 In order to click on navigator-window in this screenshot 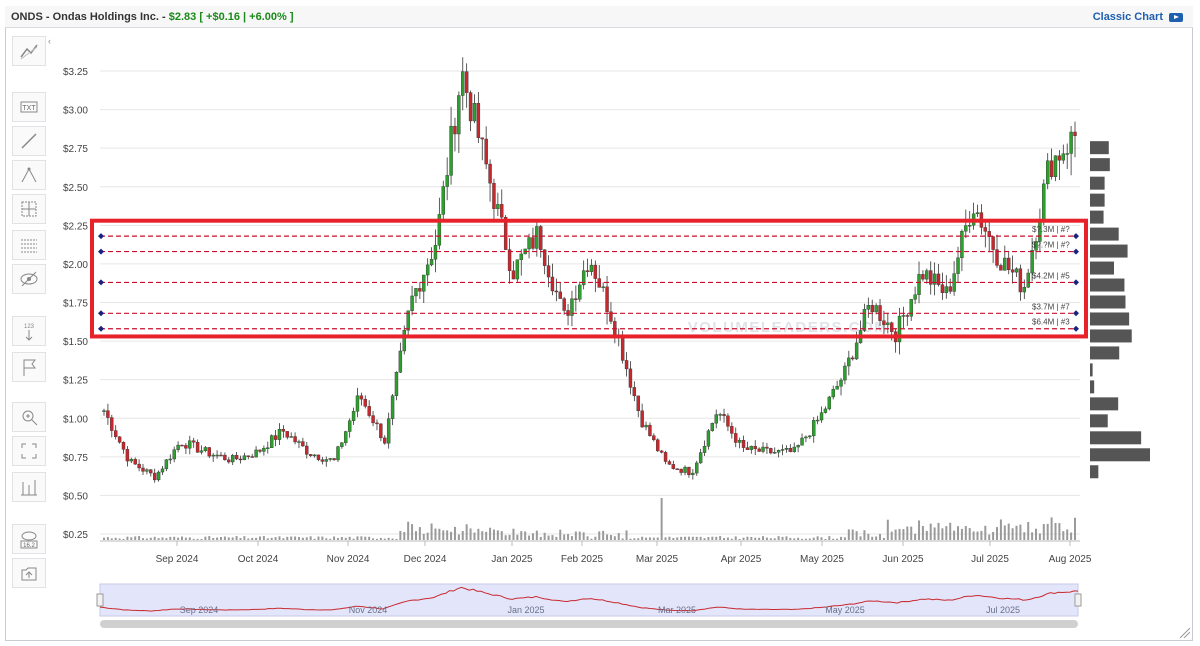, I will do `click(589, 600)`.